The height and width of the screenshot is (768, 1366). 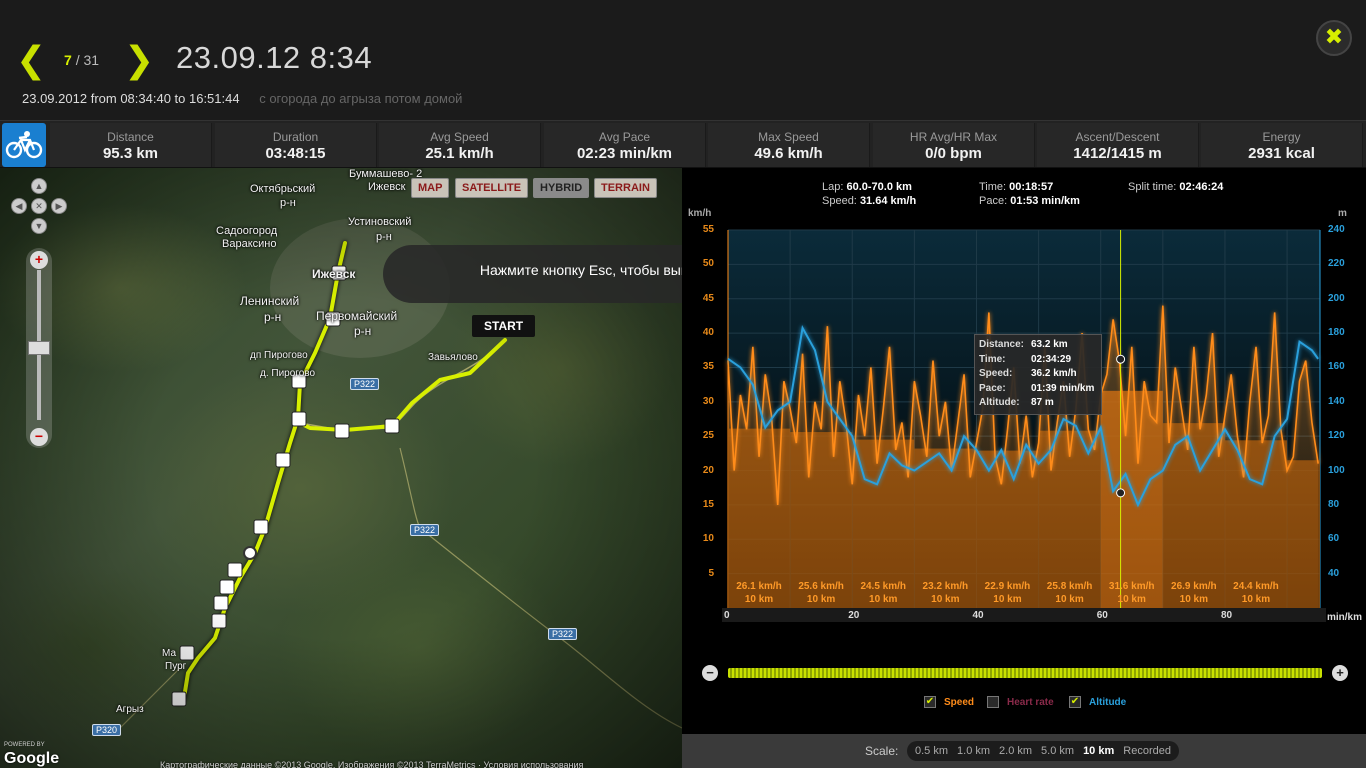 I want to click on counter-total: / 31, so click(x=87, y=60).